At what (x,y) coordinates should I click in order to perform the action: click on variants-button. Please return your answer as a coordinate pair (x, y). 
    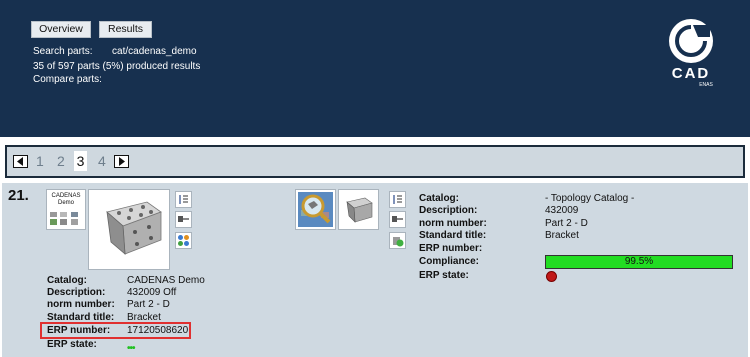
    Looking at the image, I should click on (183, 240).